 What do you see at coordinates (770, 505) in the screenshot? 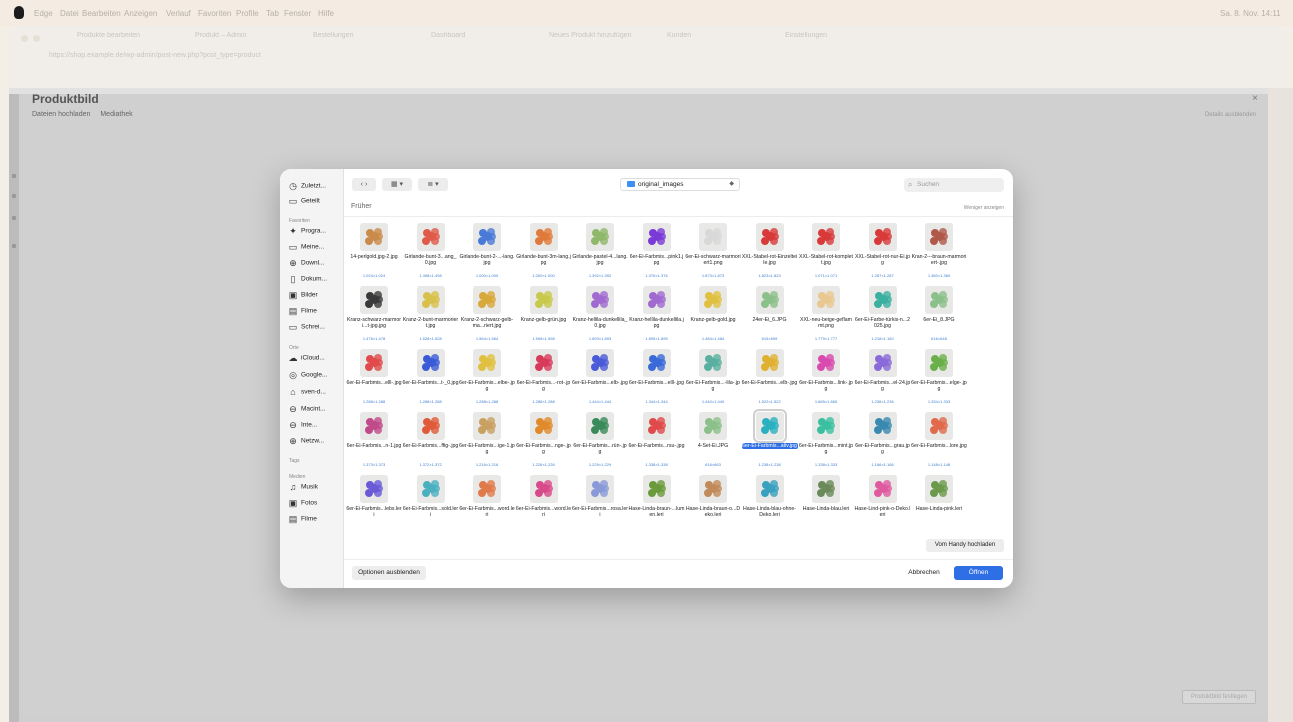
I see `file-item: Hase-Linda-blau-ohne-Deko.leri` at bounding box center [770, 505].